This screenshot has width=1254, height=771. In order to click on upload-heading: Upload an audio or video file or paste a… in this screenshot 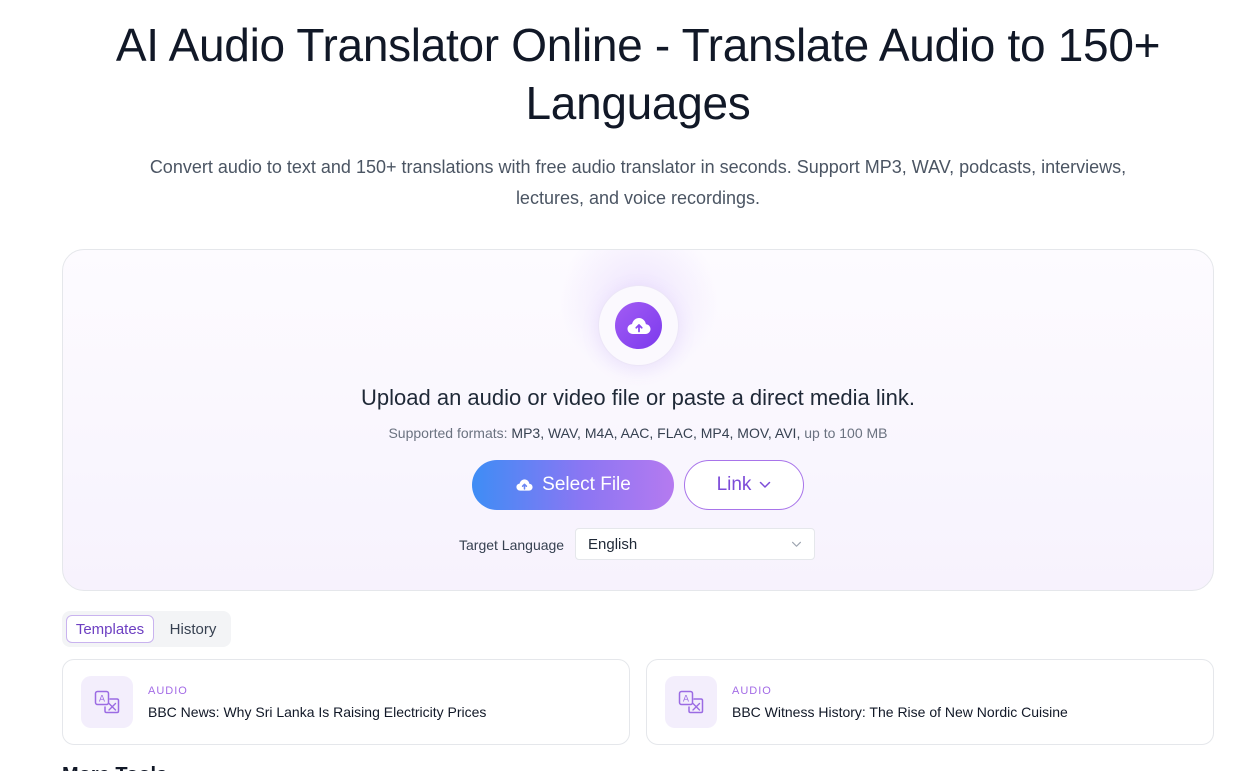, I will do `click(638, 397)`.